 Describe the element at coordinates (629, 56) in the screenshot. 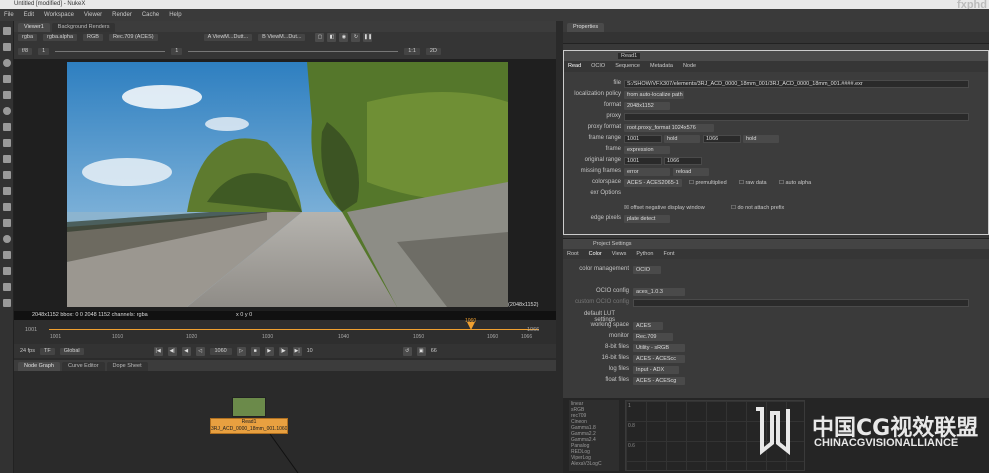

I see `read1-name-field: Read1` at that location.